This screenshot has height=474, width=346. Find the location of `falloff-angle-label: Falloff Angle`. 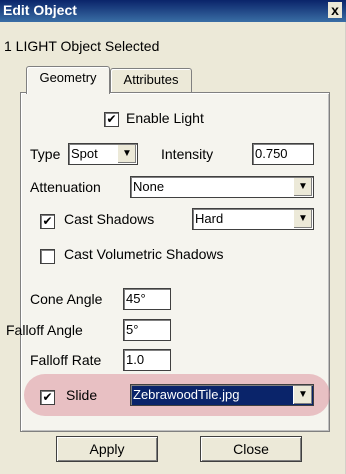

falloff-angle-label: Falloff Angle is located at coordinates (44, 330).